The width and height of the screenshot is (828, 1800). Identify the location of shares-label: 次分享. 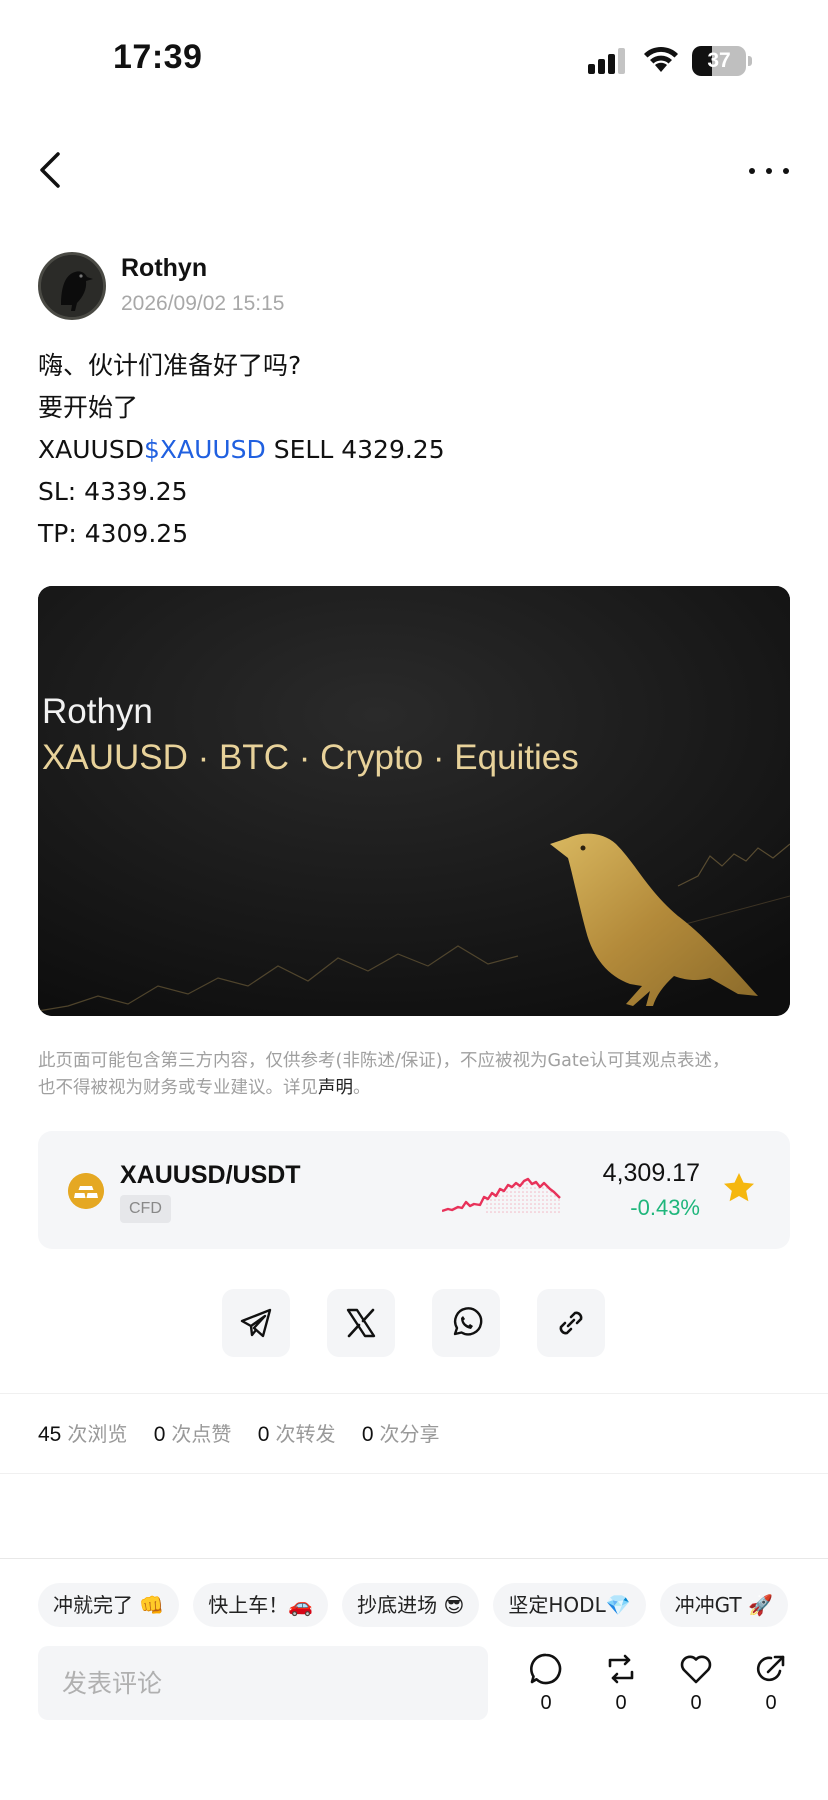
(409, 1434).